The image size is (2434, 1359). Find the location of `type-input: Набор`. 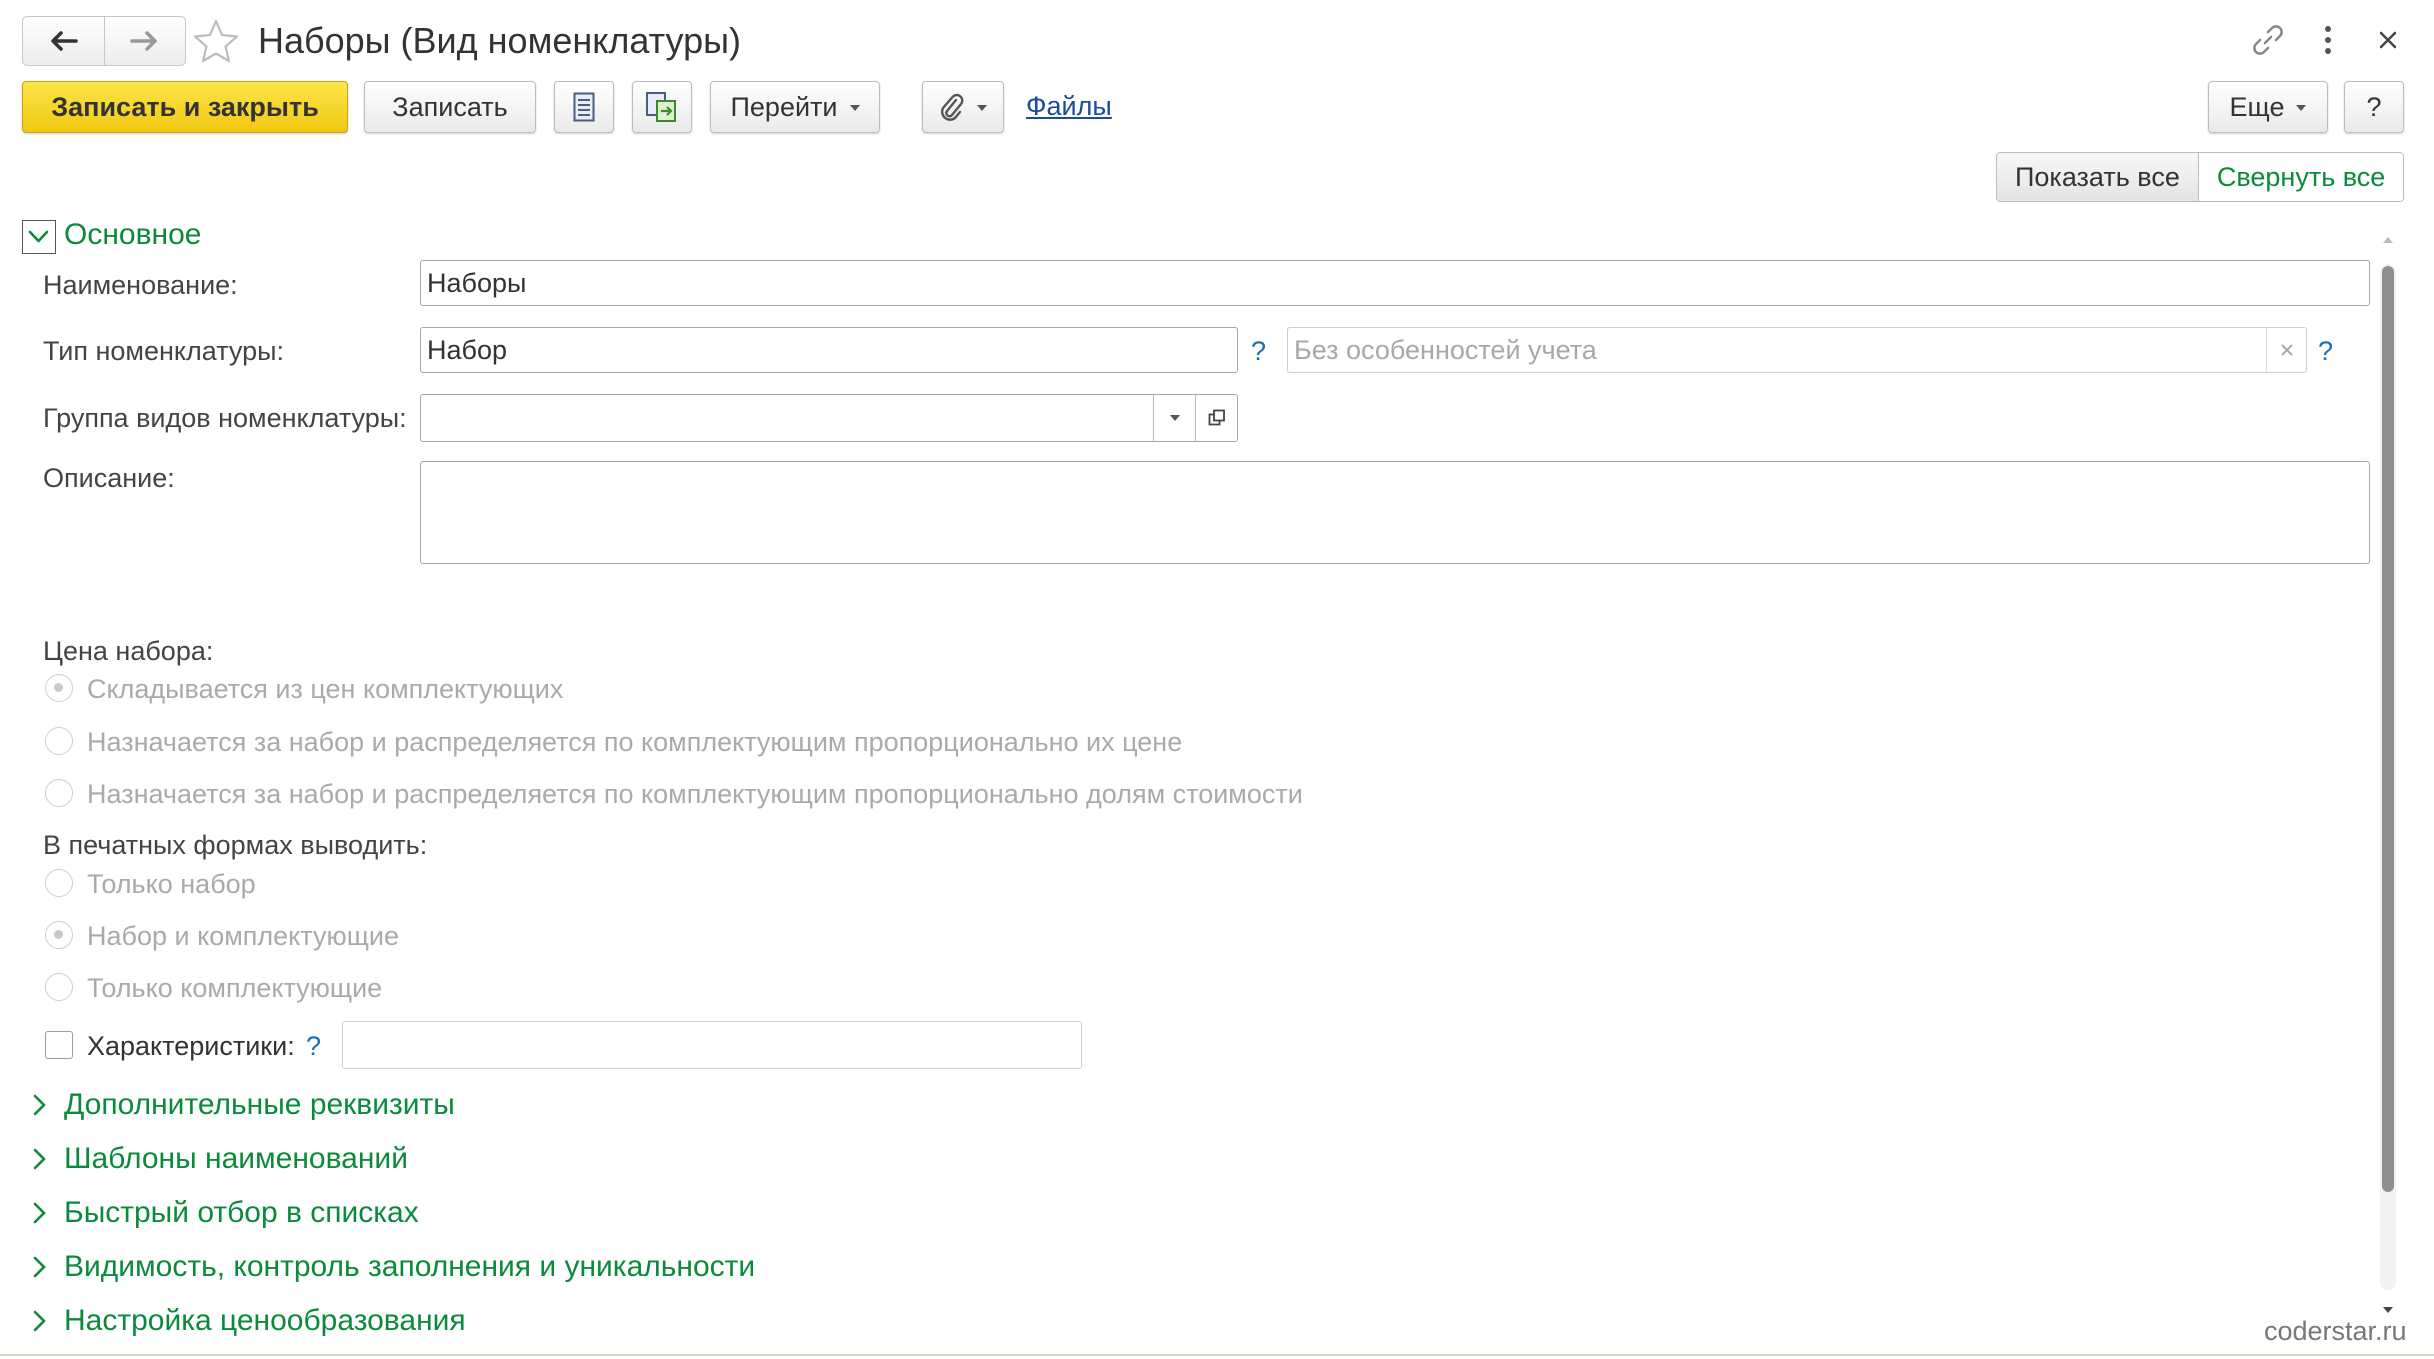

type-input: Набор is located at coordinates (829, 350).